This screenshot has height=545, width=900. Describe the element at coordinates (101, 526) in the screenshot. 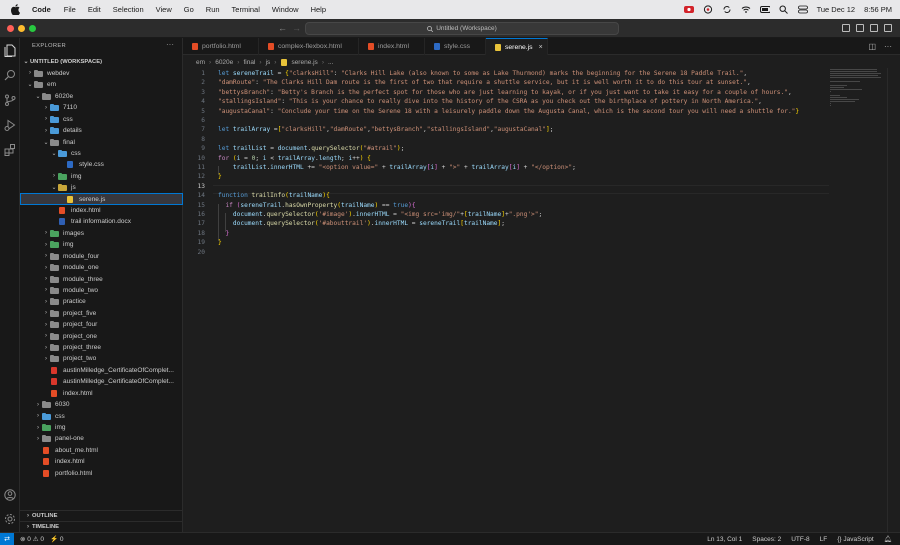

I see `timeline-section: › TIMELINE` at that location.